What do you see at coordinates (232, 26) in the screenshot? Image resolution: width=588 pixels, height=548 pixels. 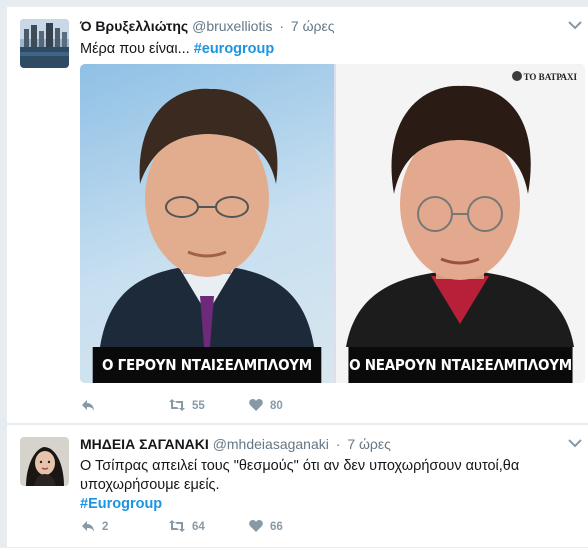 I see `username: @bruxelliotis` at bounding box center [232, 26].